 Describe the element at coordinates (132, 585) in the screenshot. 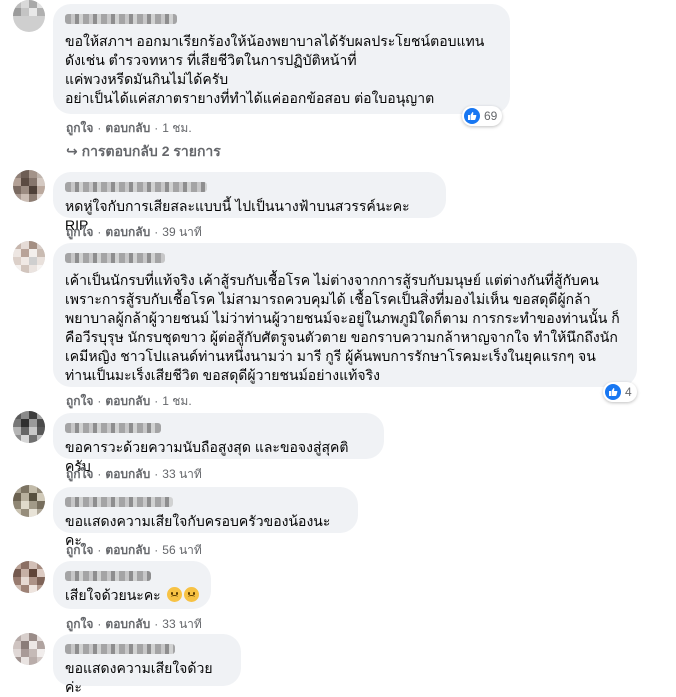

I see `comment-bubble: เสียใจด้วยนะคะ` at that location.